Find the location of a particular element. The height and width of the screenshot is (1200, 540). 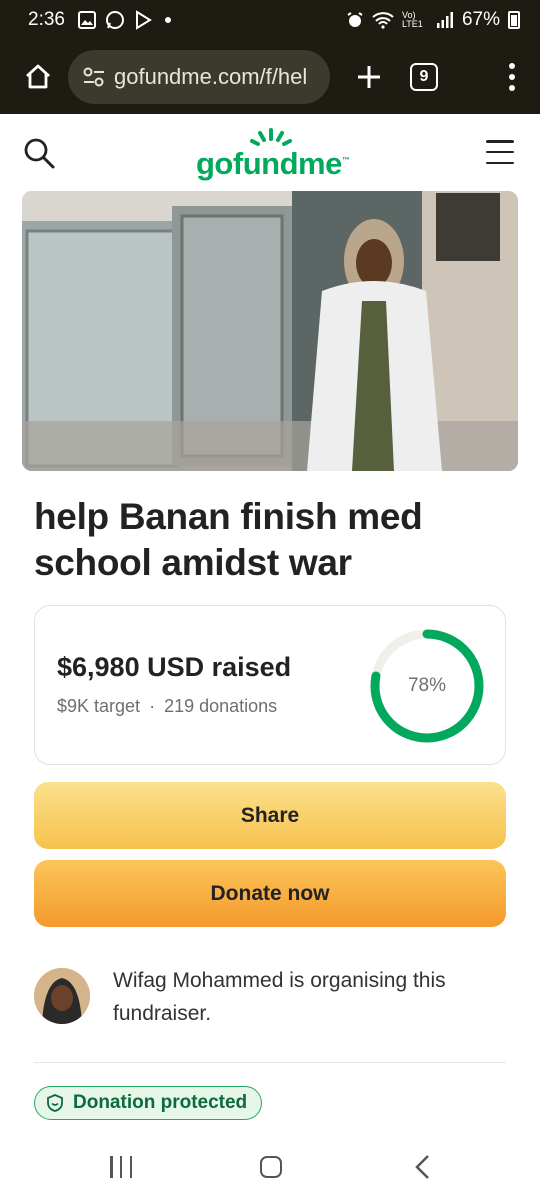

badge-label: Donation protected is located at coordinates (160, 1102).